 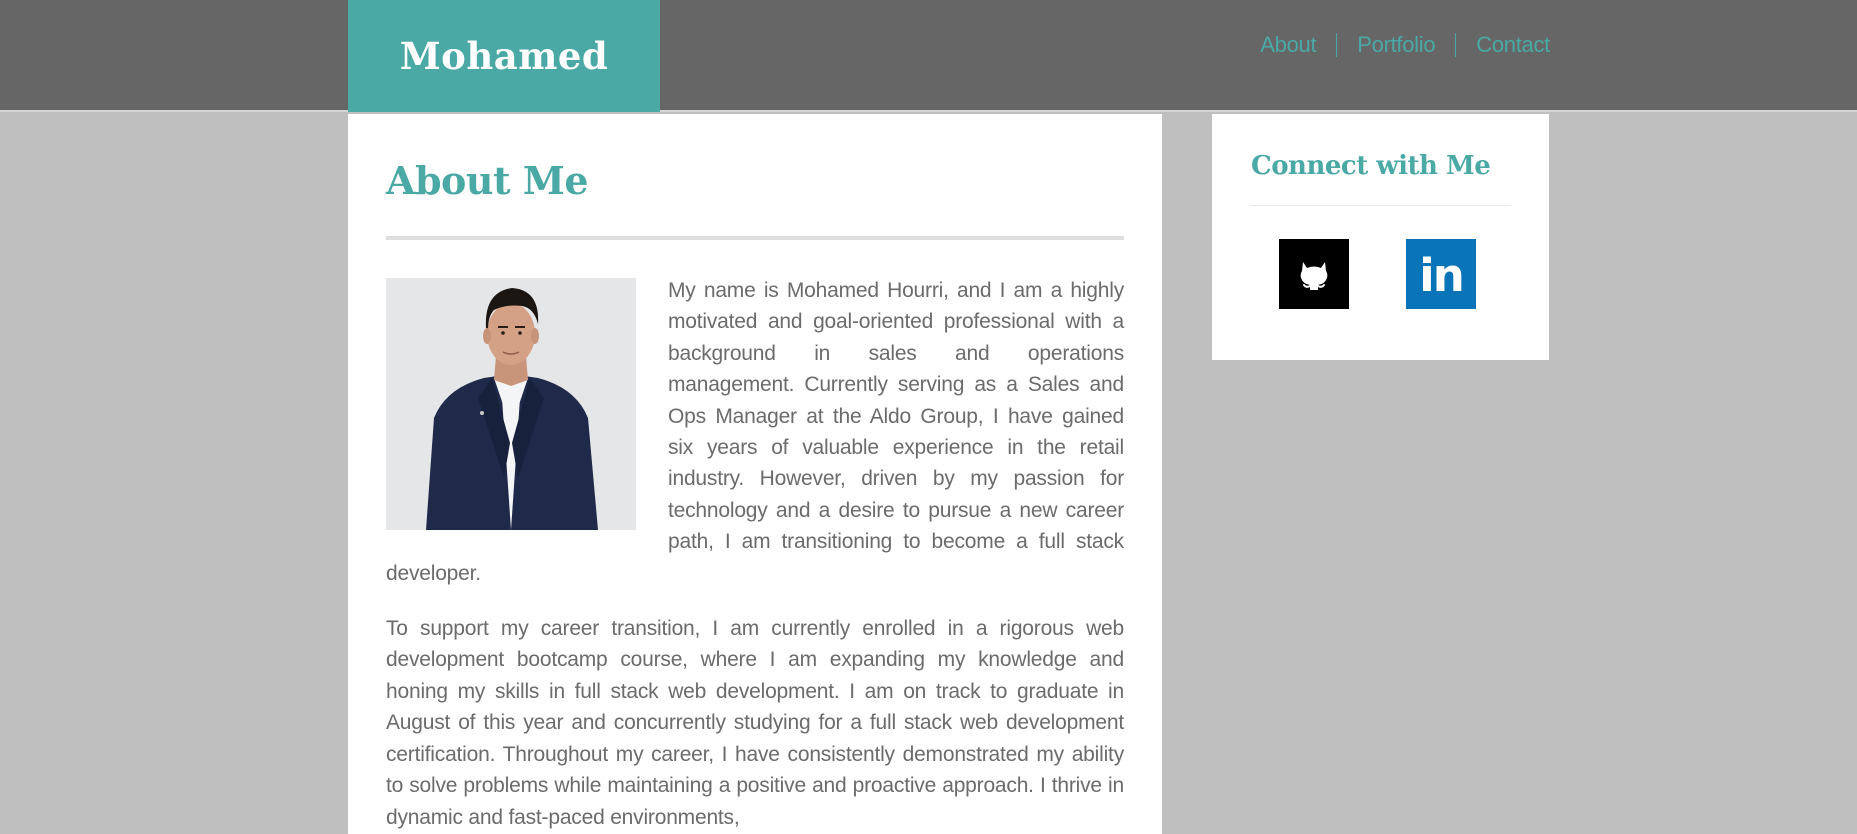 I want to click on nav-link-about: About, so click(x=1288, y=45).